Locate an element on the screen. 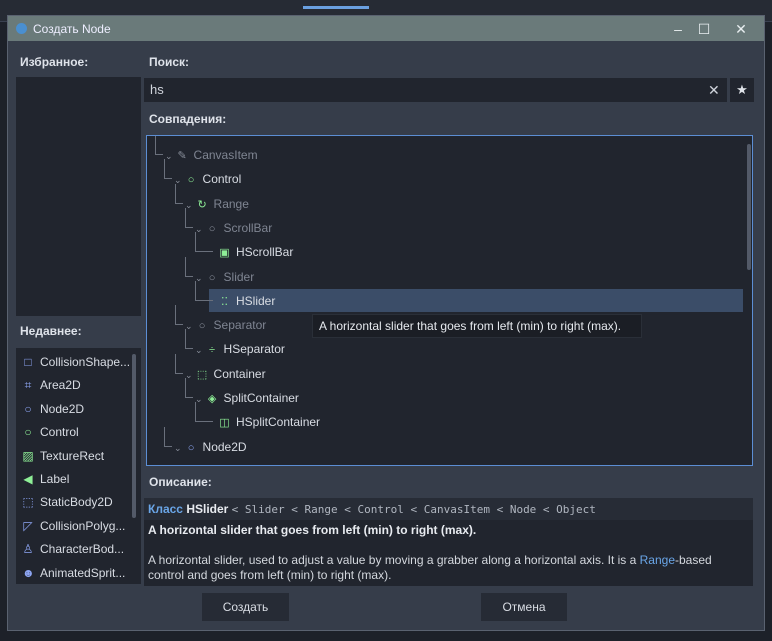  recent-item-label: Node2D is located at coordinates (62, 408).